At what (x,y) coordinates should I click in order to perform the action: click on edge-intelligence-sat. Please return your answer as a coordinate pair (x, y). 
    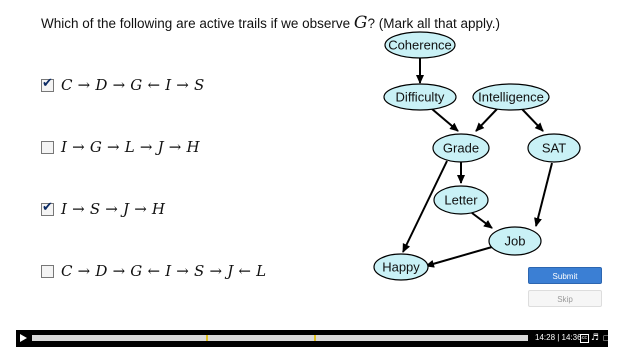
    Looking at the image, I should click on (532, 120).